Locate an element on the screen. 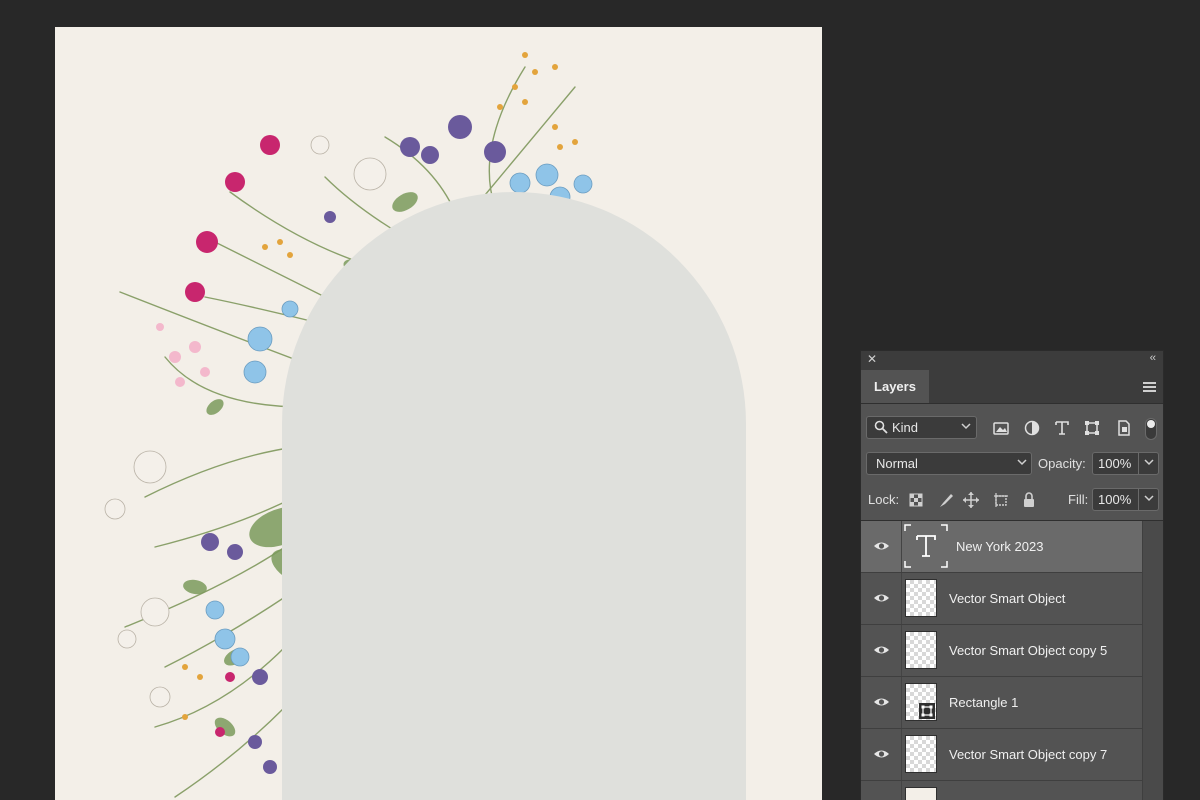 This screenshot has height=800, width=1200. lock-artboard-icon is located at coordinates (1001, 500).